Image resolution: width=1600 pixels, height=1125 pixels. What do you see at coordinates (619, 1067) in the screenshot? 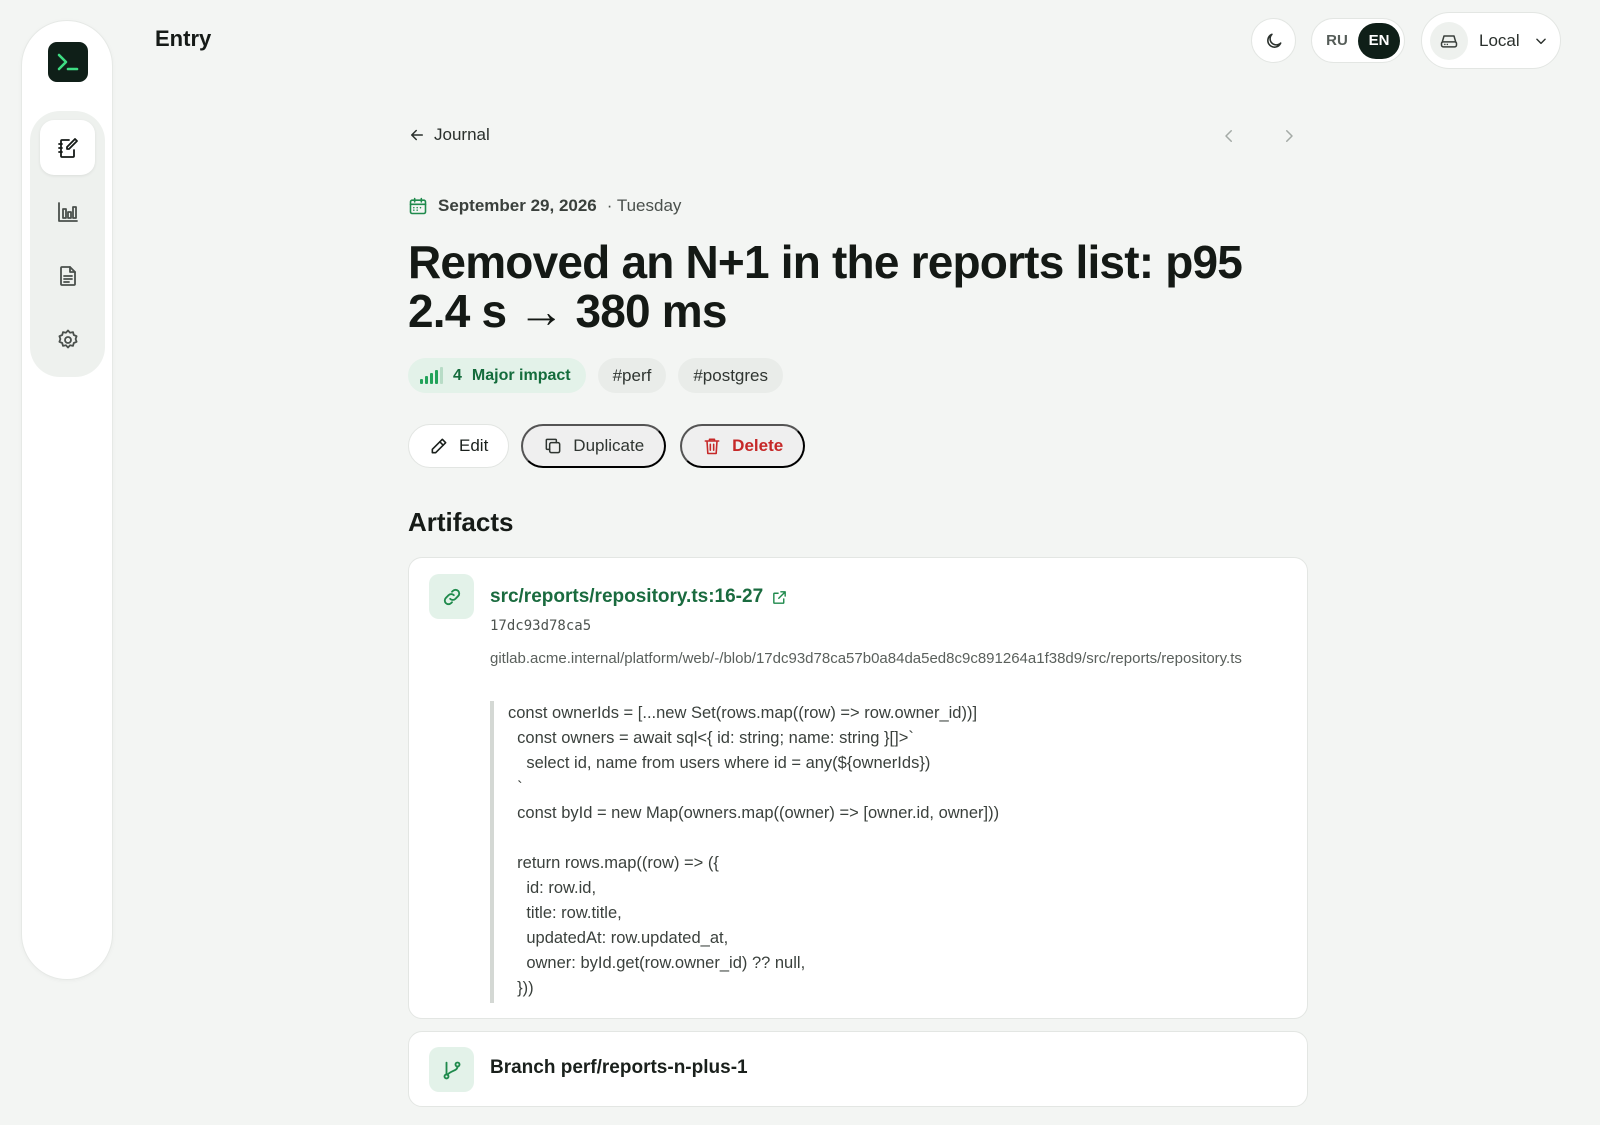
I see `artifact-branch-label: Branch perf/reports-n-plus-1` at bounding box center [619, 1067].